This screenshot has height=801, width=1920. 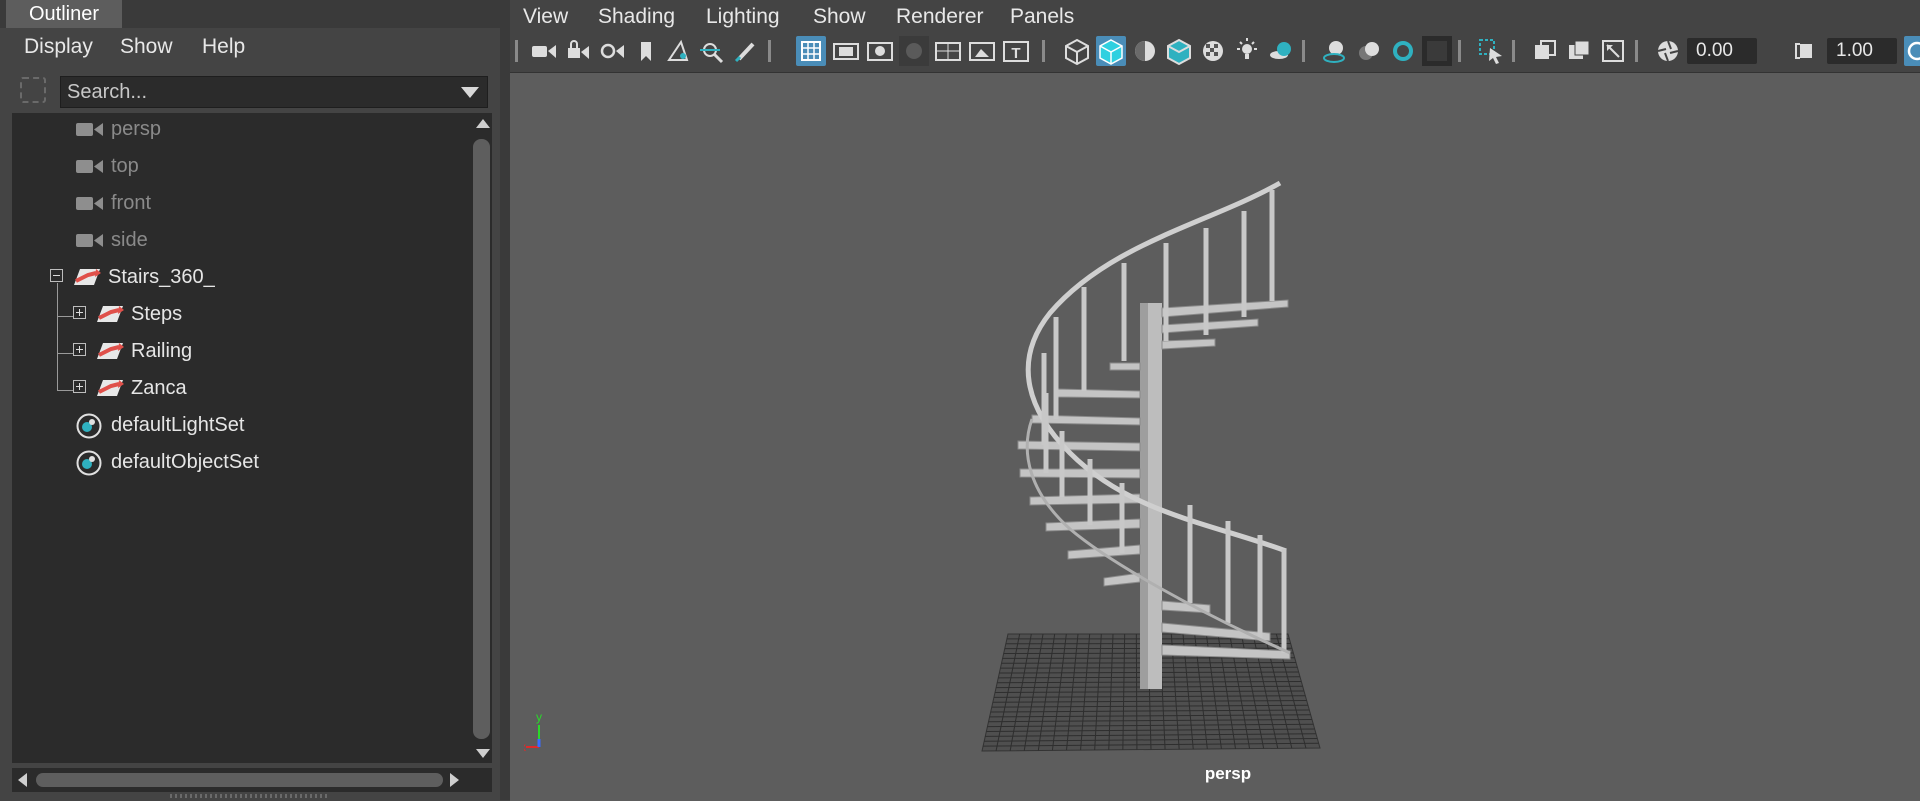 I want to click on vertical-scrollbar, so click(x=481, y=438).